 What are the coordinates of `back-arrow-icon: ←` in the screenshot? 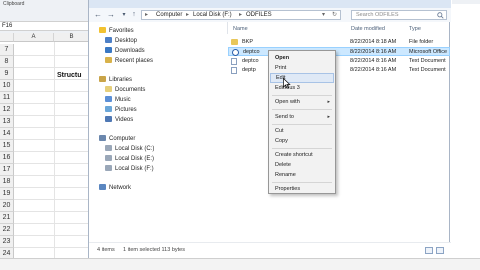 It's located at (98, 15).